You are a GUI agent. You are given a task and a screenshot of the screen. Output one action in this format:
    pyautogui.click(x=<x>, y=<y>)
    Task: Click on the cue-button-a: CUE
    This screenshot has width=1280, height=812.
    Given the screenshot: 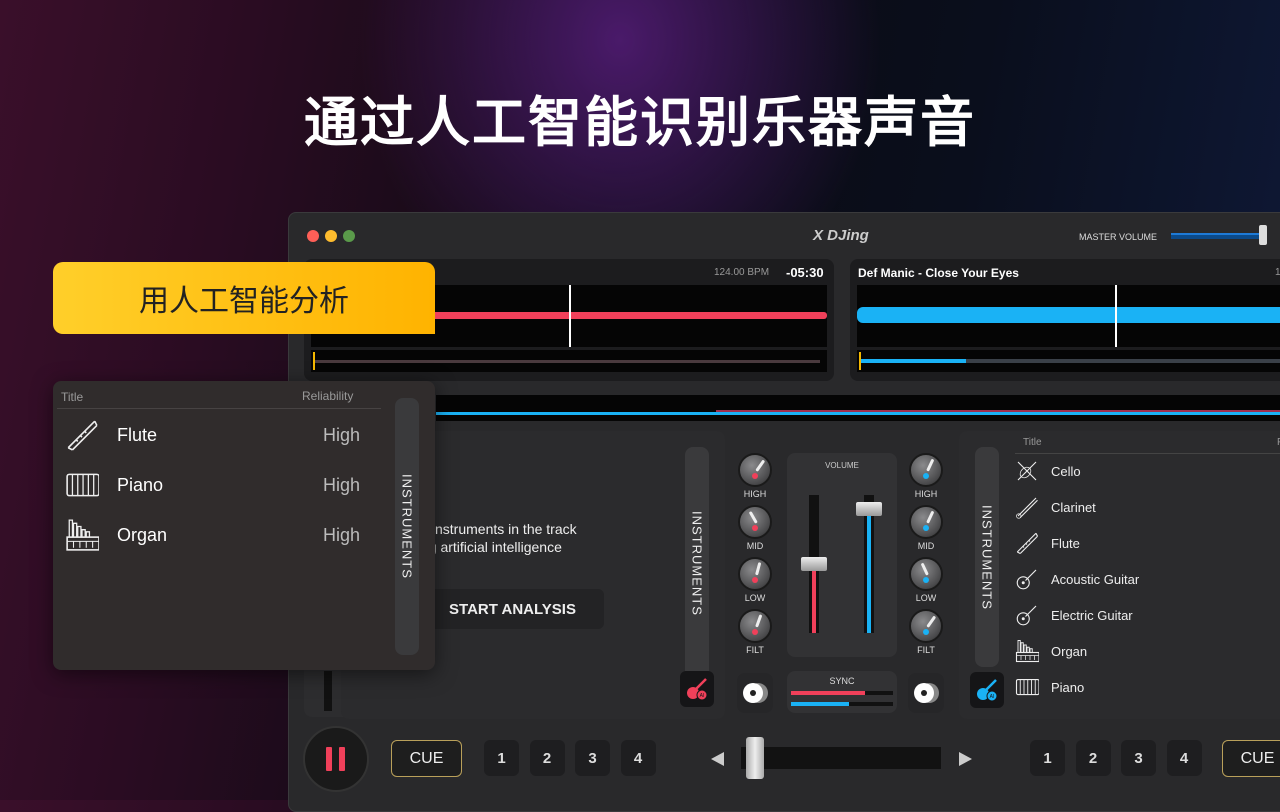 What is the action you would take?
    pyautogui.click(x=426, y=758)
    